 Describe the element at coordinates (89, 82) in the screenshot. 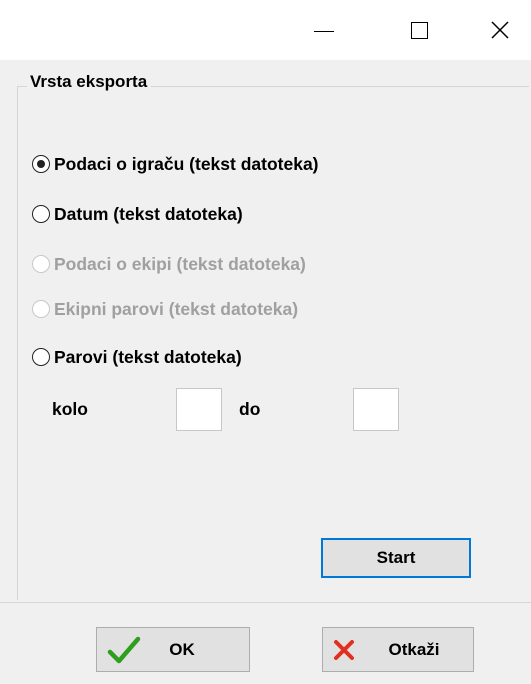

I see `group-title: Vrsta eksporta` at that location.